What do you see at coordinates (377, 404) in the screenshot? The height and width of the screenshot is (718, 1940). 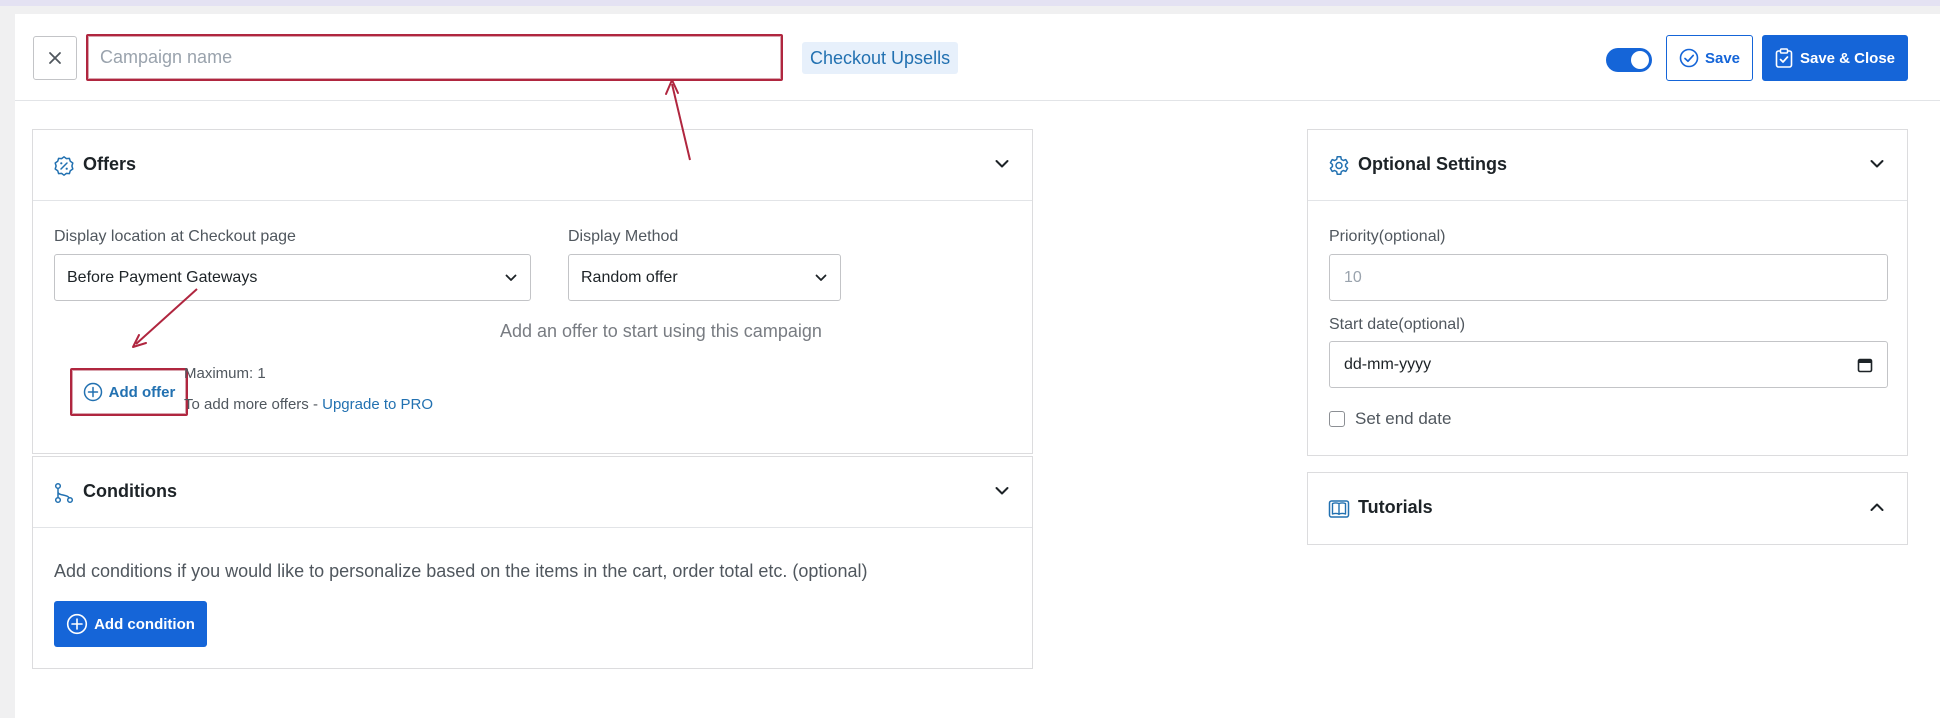 I see `upgrade-to-pro-link: Upgrade to PRO` at bounding box center [377, 404].